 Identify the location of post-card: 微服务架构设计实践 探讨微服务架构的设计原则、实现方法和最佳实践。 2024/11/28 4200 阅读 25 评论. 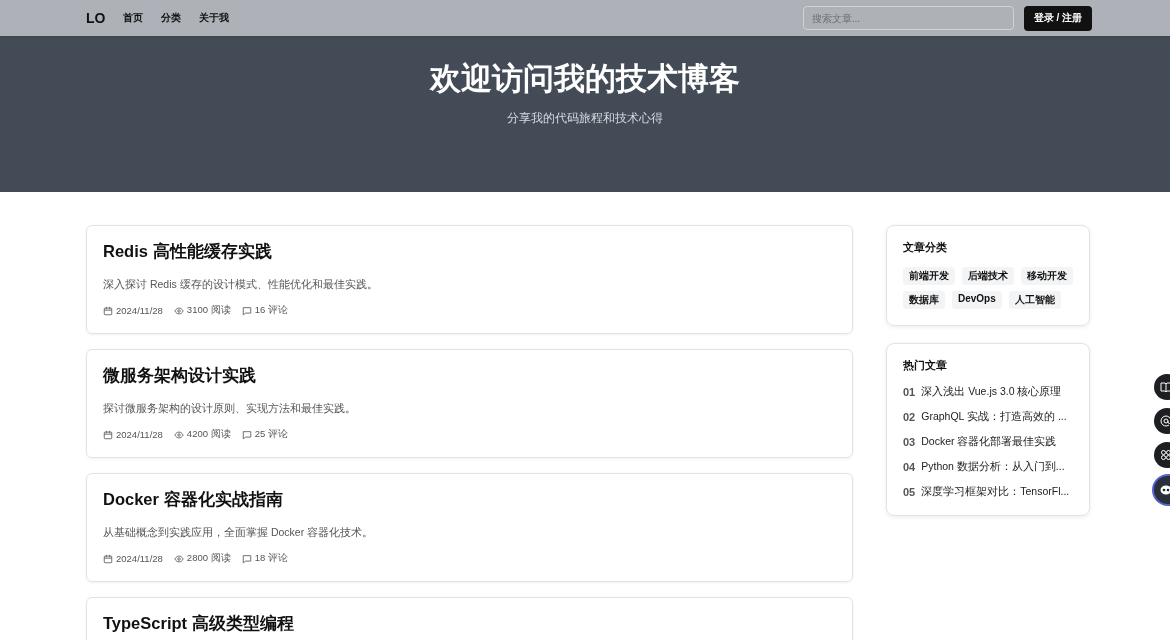
(469, 403).